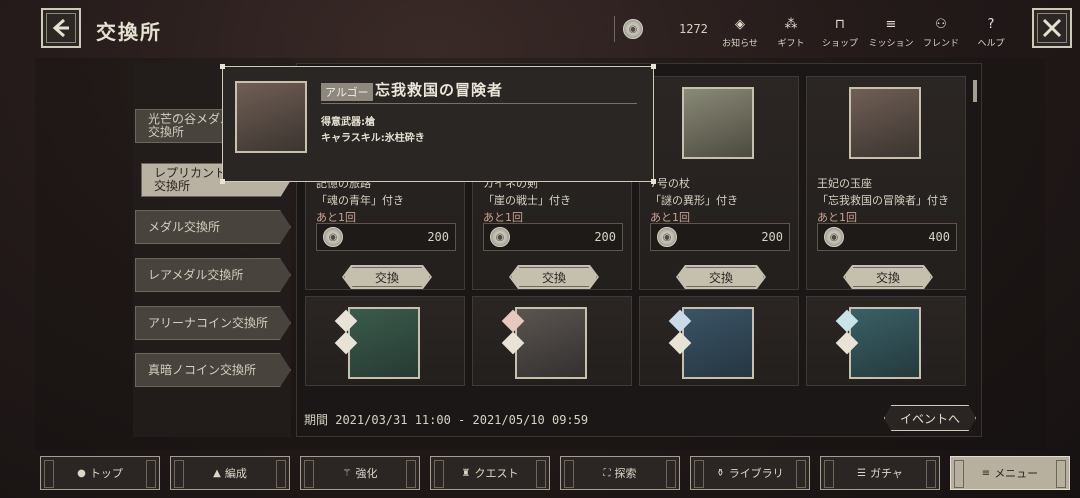 Image resolution: width=1080 pixels, height=498 pixels. What do you see at coordinates (791, 44) in the screenshot?
I see `nav-gift-label: ギフト` at bounding box center [791, 44].